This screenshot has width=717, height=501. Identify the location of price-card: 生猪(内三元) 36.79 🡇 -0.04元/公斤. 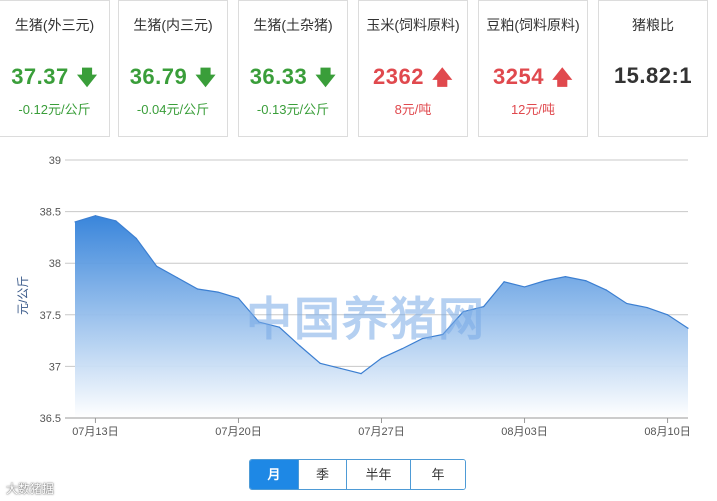
(173, 68).